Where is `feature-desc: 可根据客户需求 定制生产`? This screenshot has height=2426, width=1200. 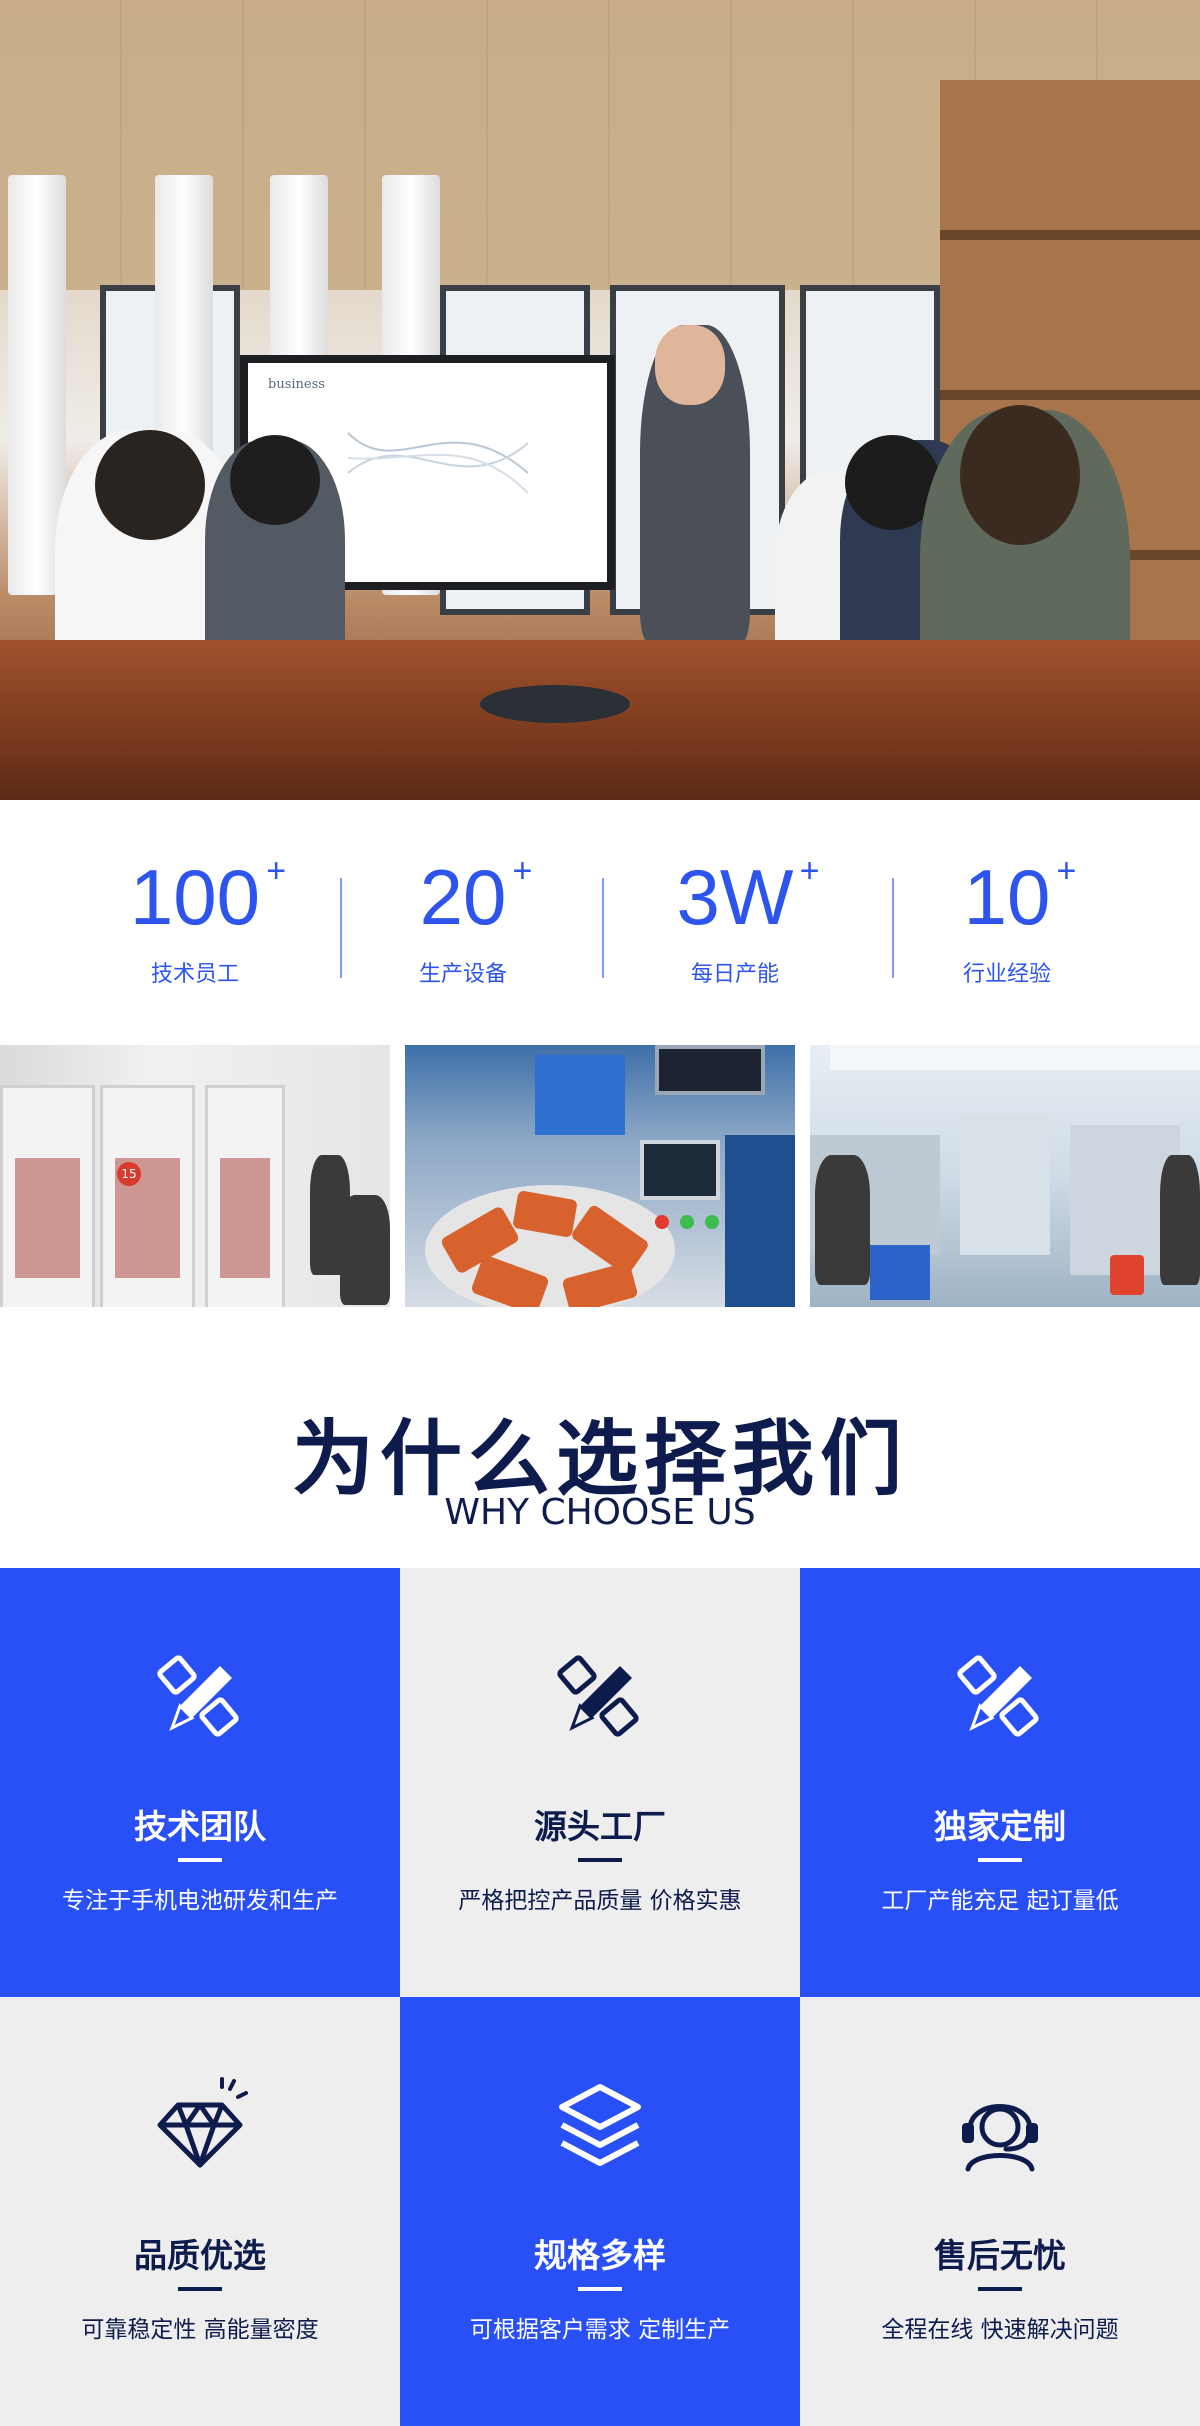 feature-desc: 可根据客户需求 定制生产 is located at coordinates (600, 2330).